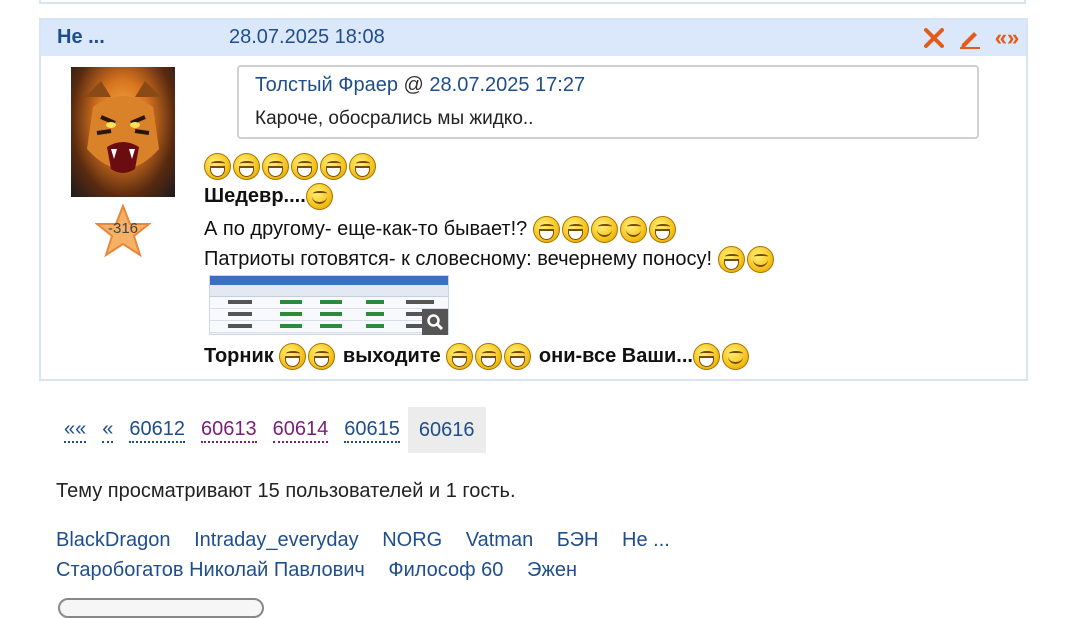 The height and width of the screenshot is (618, 1080). Describe the element at coordinates (1007, 38) in the screenshot. I see `quote-icon: «»` at that location.